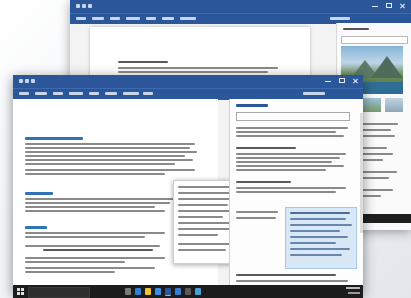 This screenshot has width=411, height=298. Describe the element at coordinates (20, 291) in the screenshot. I see `start-icon` at that location.